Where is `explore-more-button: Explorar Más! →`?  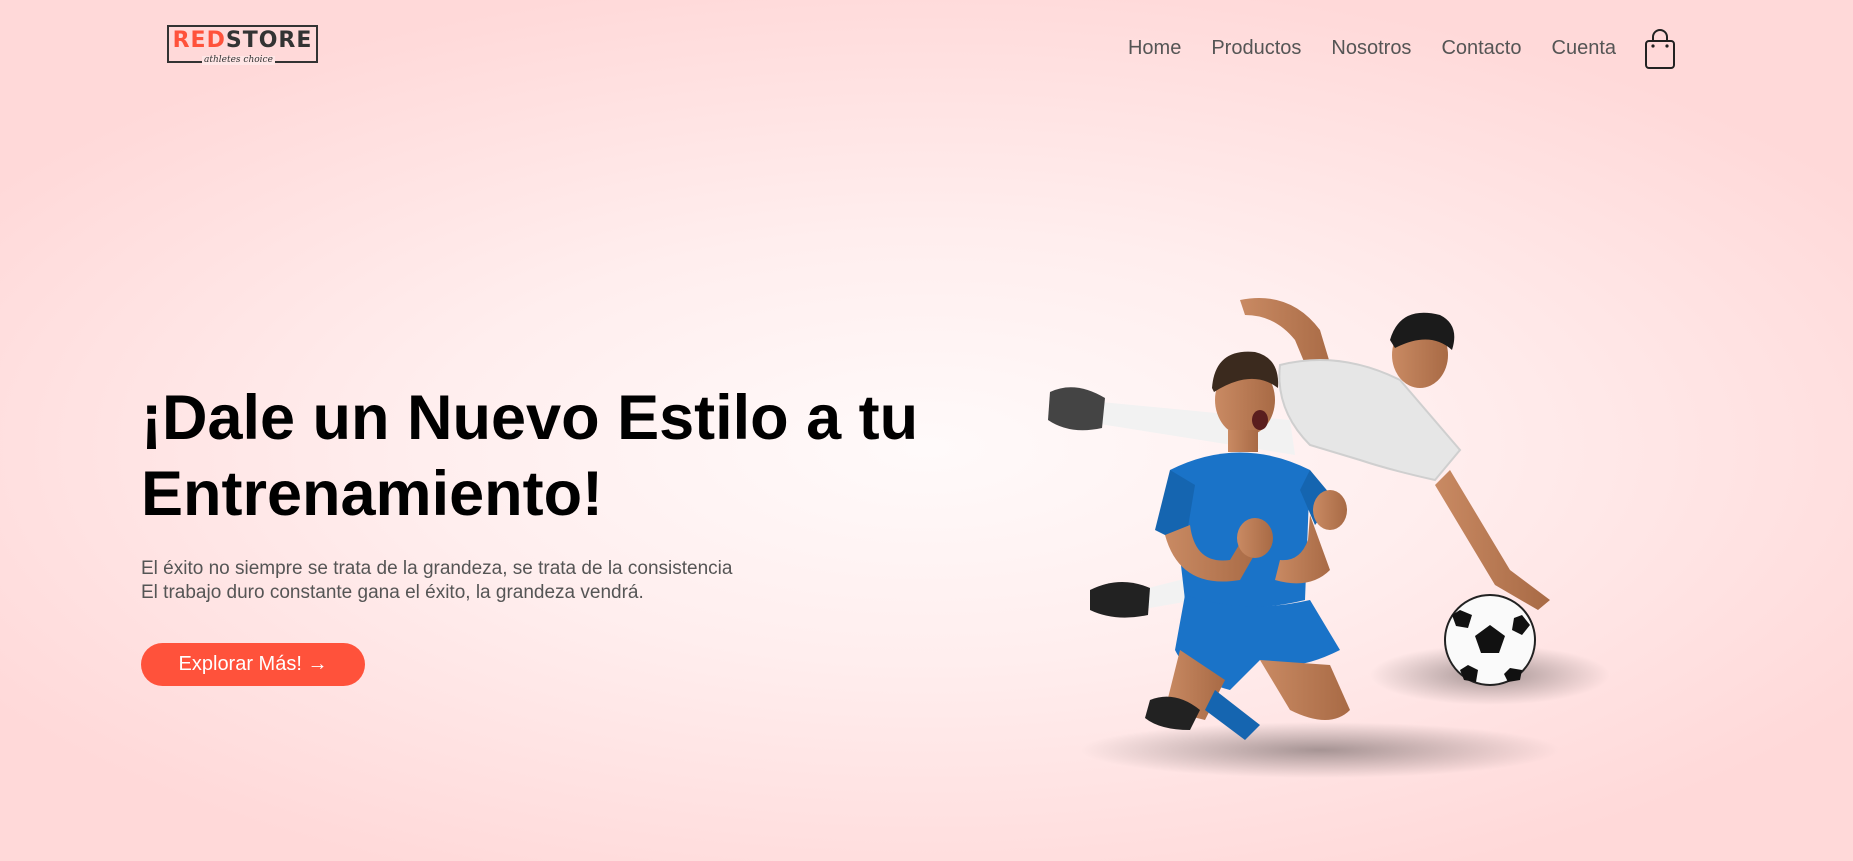 explore-more-button: Explorar Más! → is located at coordinates (253, 664).